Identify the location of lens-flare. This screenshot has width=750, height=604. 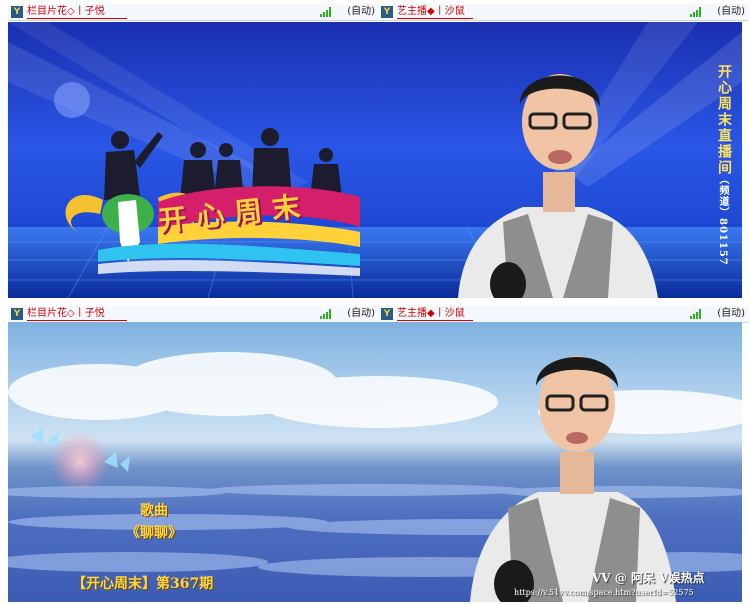
(72, 100).